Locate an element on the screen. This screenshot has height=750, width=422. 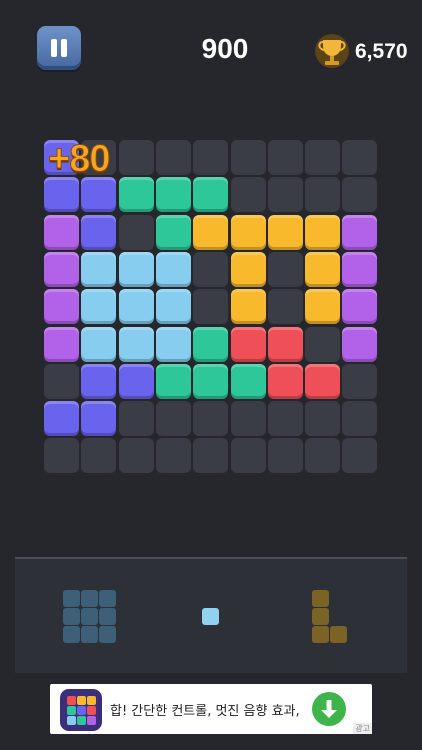
download-button is located at coordinates (329, 709).